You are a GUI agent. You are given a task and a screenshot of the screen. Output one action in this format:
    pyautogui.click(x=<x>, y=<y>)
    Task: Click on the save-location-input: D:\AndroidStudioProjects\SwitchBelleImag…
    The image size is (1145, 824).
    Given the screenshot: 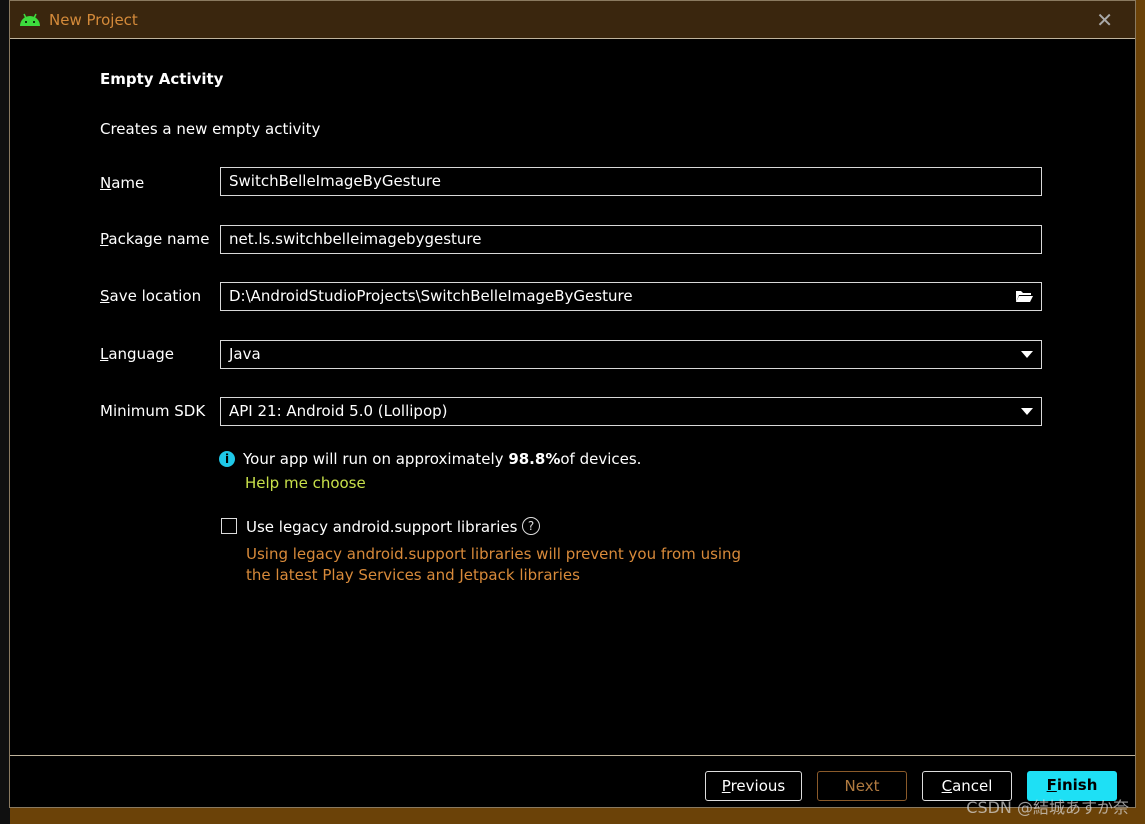 What is the action you would take?
    pyautogui.click(x=631, y=296)
    